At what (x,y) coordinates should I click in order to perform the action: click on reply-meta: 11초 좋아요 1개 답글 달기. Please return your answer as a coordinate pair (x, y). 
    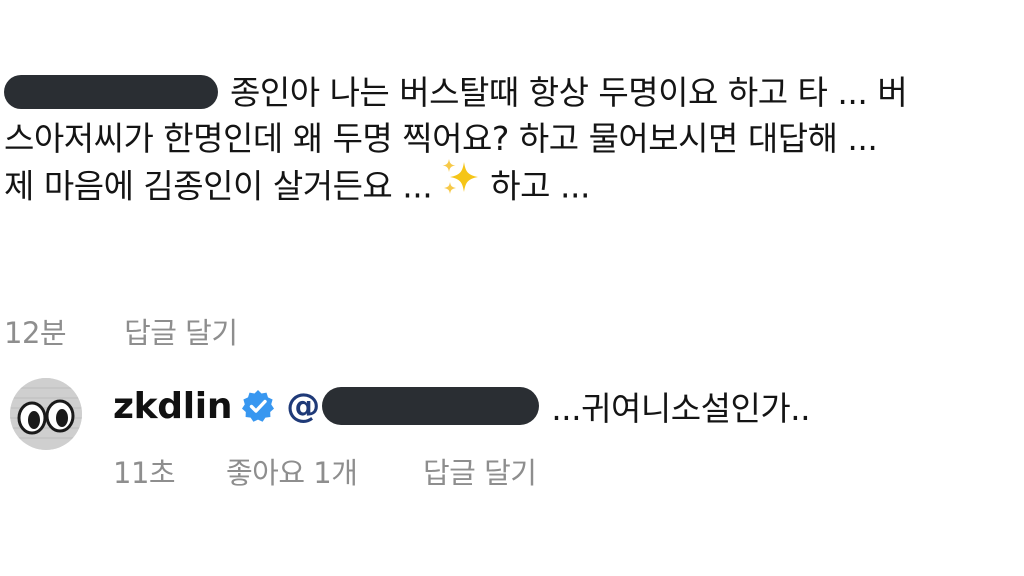
    Looking at the image, I should click on (325, 471).